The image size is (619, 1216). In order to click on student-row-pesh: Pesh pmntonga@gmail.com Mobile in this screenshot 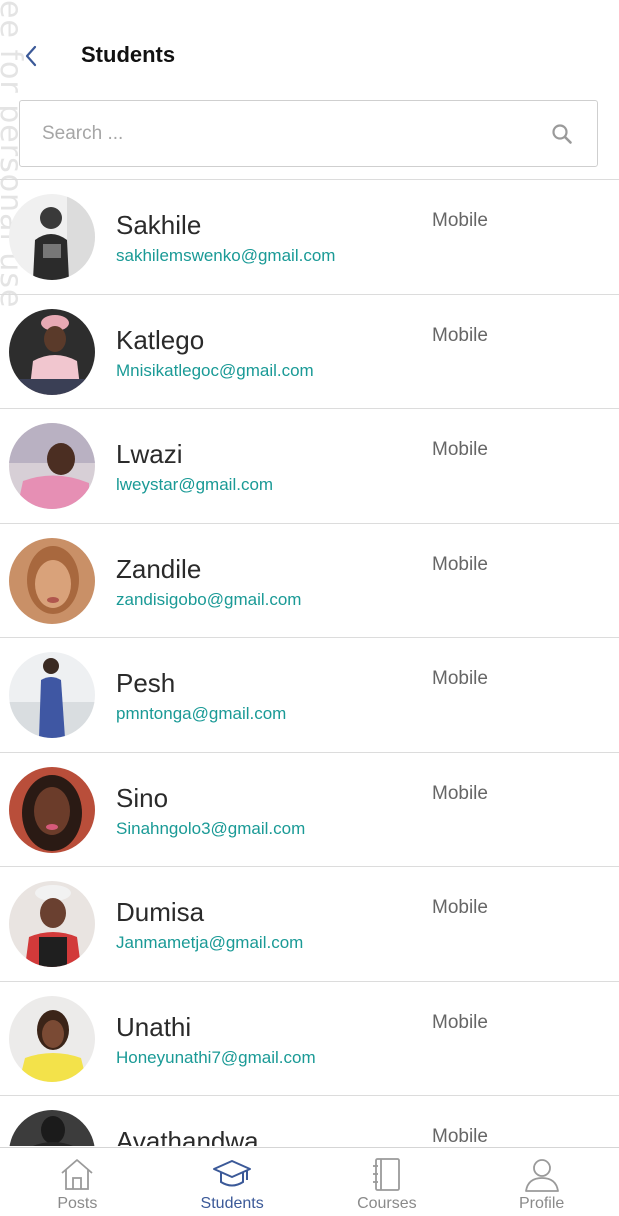, I will do `click(309, 695)`.